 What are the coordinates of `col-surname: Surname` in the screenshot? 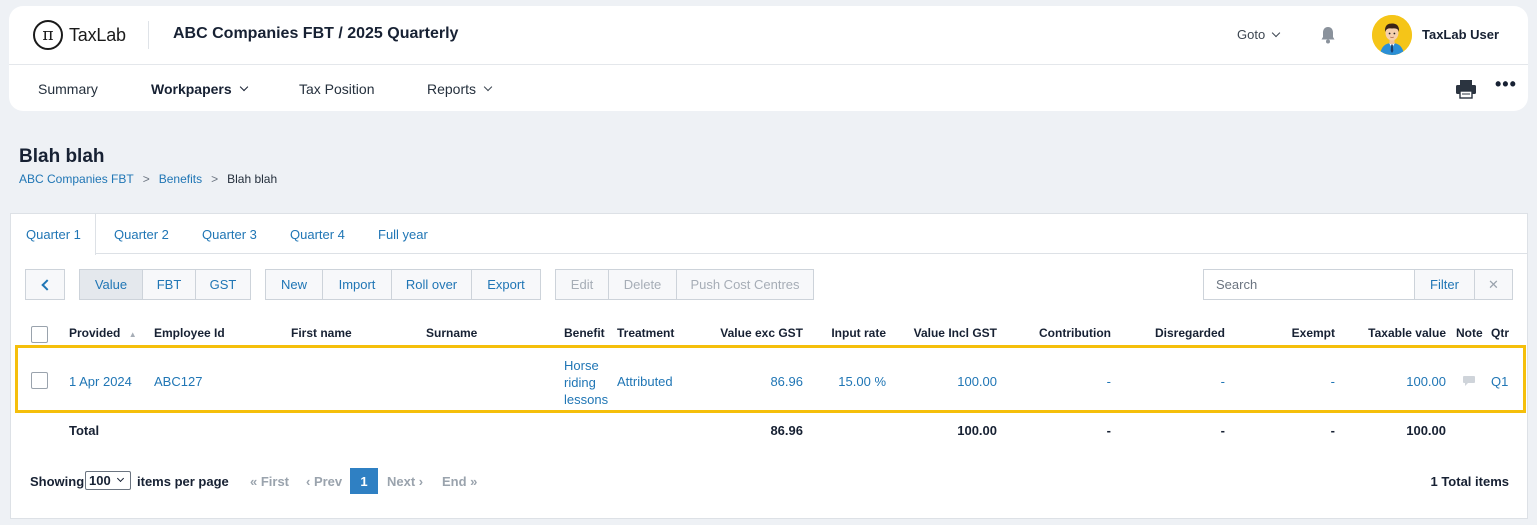 It's located at (451, 333).